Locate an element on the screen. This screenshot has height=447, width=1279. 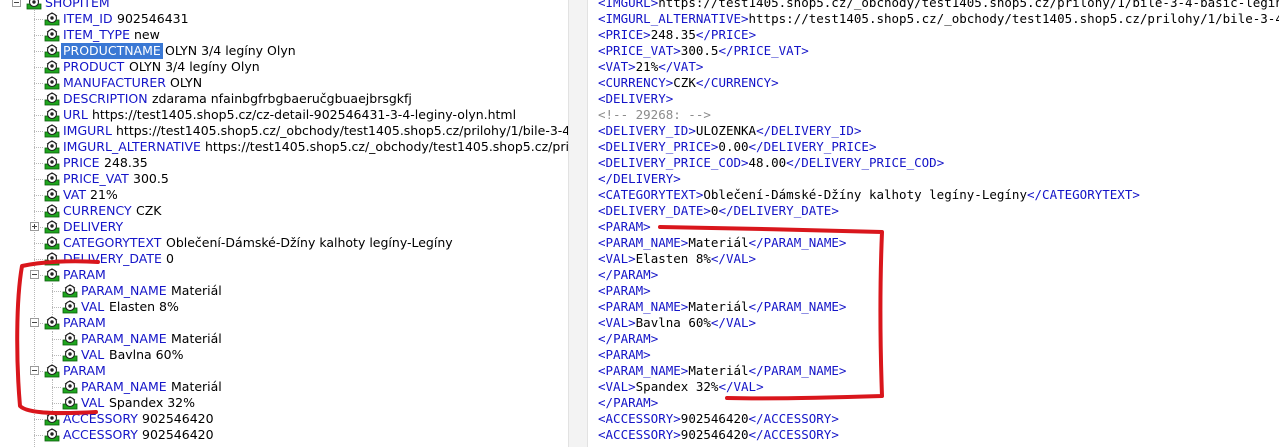
tree-node-tag: VAT is located at coordinates (74, 194).